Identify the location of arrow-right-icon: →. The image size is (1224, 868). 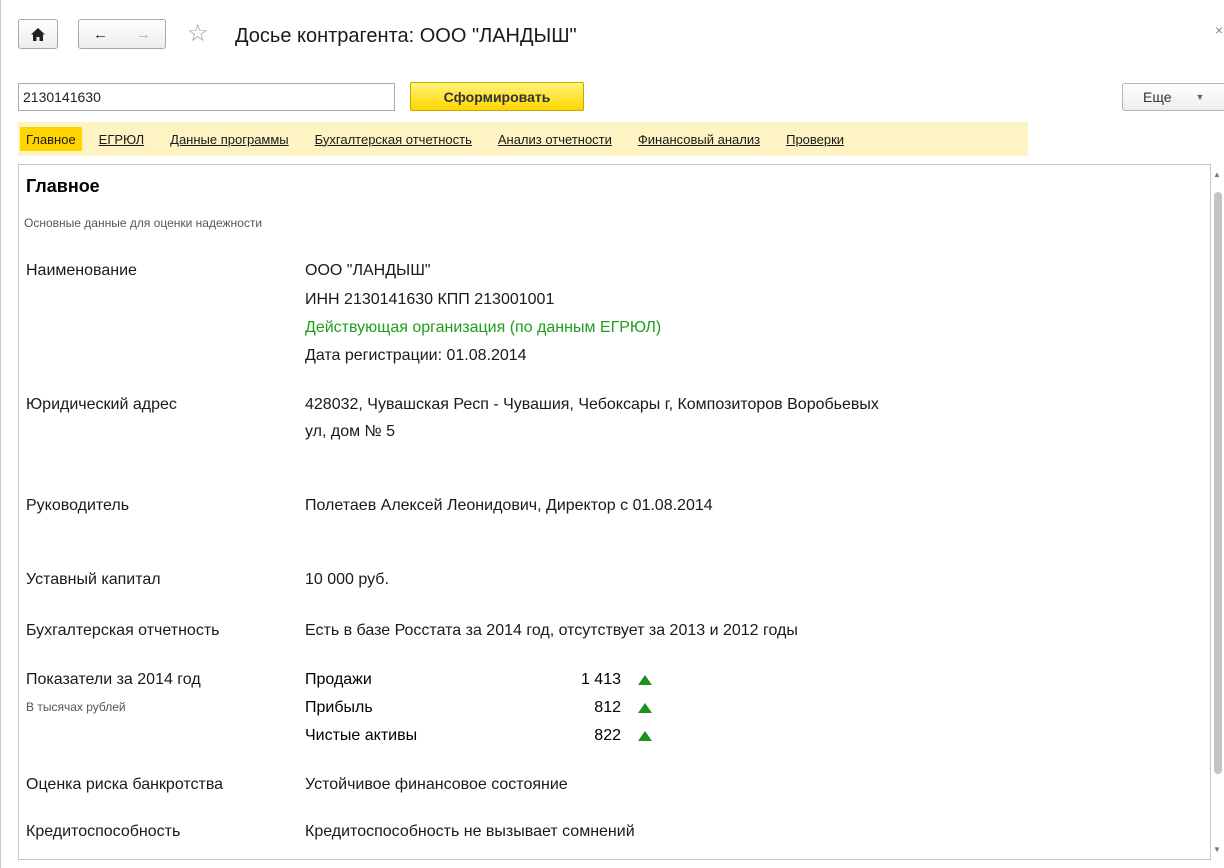
(143, 34).